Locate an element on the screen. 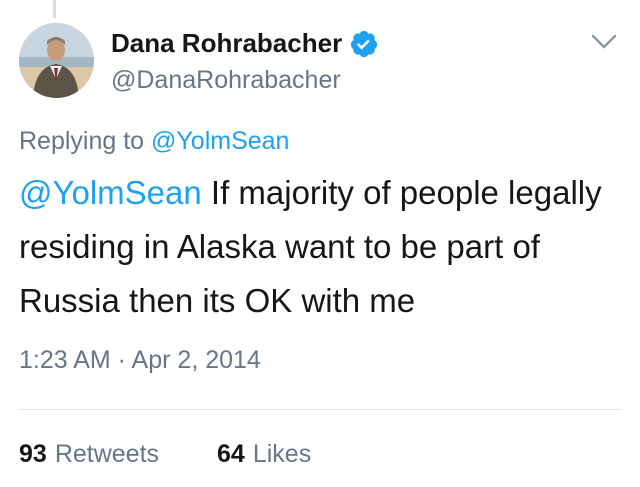 Image resolution: width=640 pixels, height=487 pixels. tweet-timestamp: 1:23 AM · Apr 2, 2014 is located at coordinates (140, 360).